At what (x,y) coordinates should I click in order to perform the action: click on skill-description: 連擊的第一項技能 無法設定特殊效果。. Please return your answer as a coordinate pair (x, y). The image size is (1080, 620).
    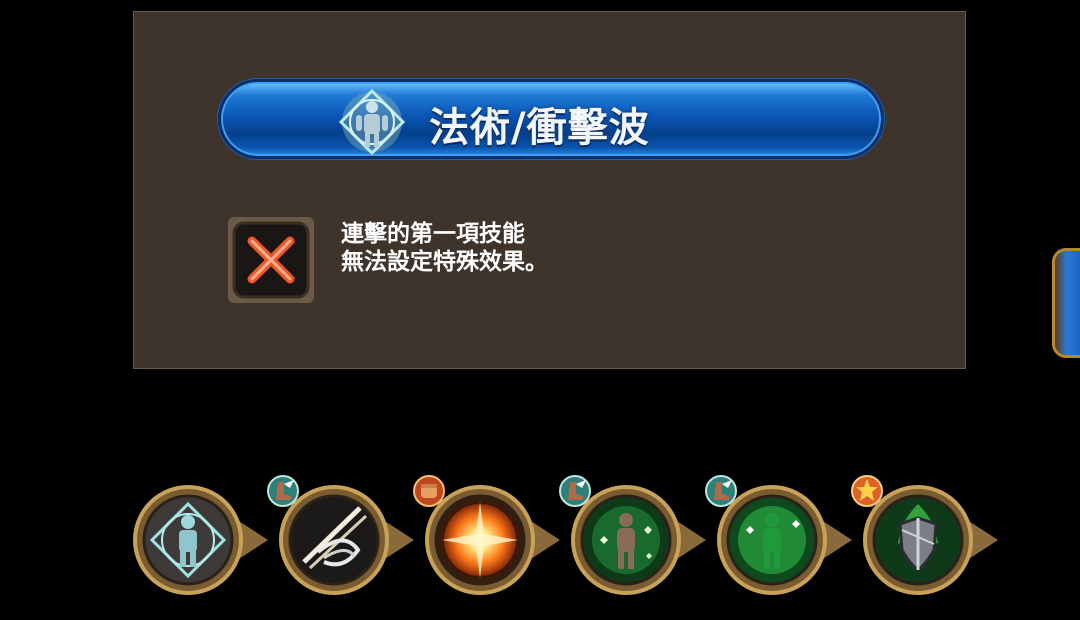
    Looking at the image, I should click on (444, 248).